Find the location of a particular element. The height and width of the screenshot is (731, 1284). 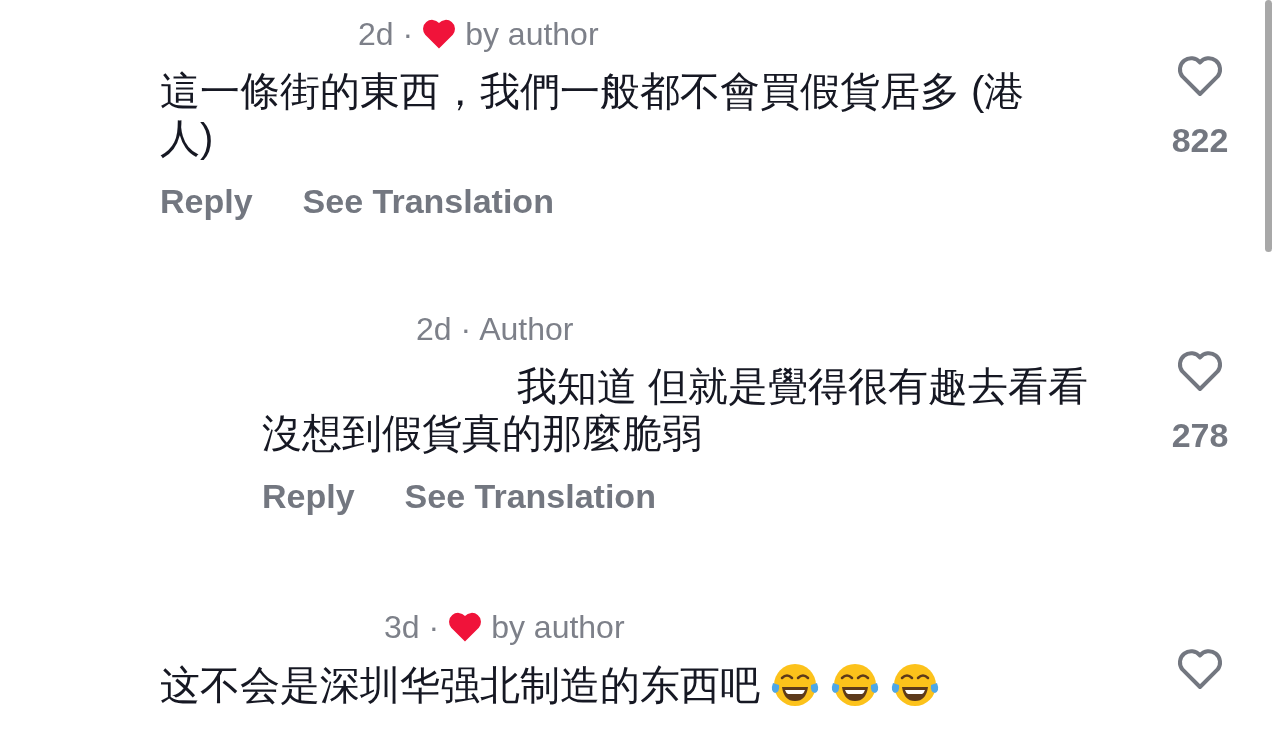

like-count: 822 is located at coordinates (1200, 140).